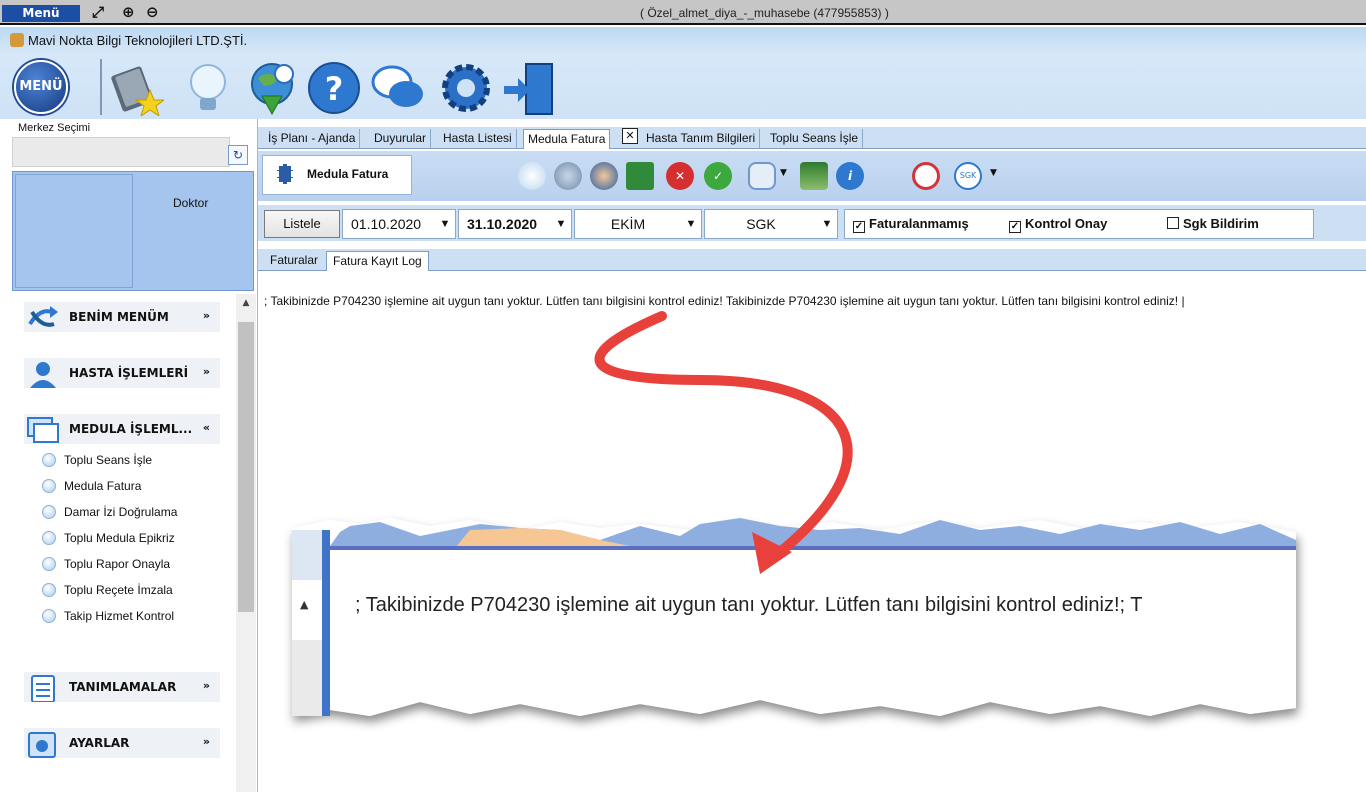  Describe the element at coordinates (968, 176) in the screenshot. I see `sgk-logo-icon: SGK` at that location.